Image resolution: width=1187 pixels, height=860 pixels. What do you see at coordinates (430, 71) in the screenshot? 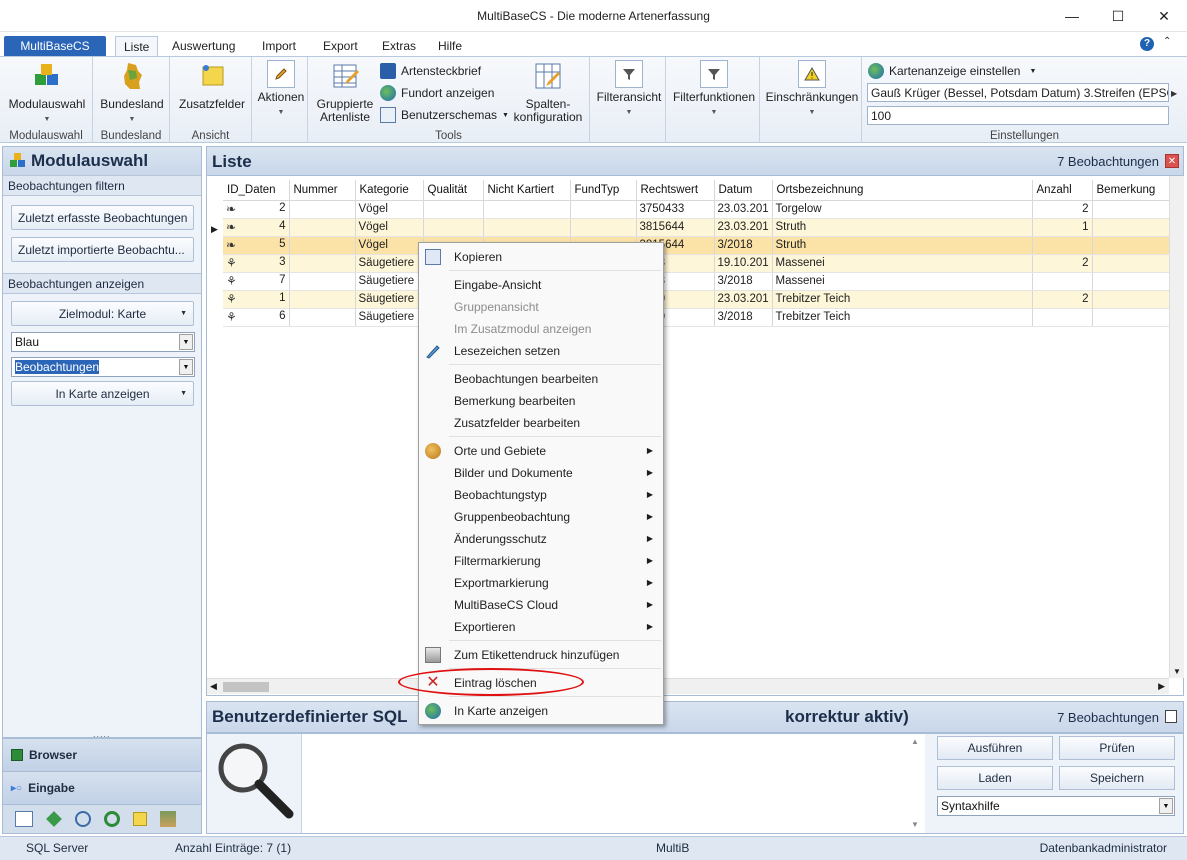
I see `artensteckbrief-button: Artensteckbrief` at bounding box center [430, 71].